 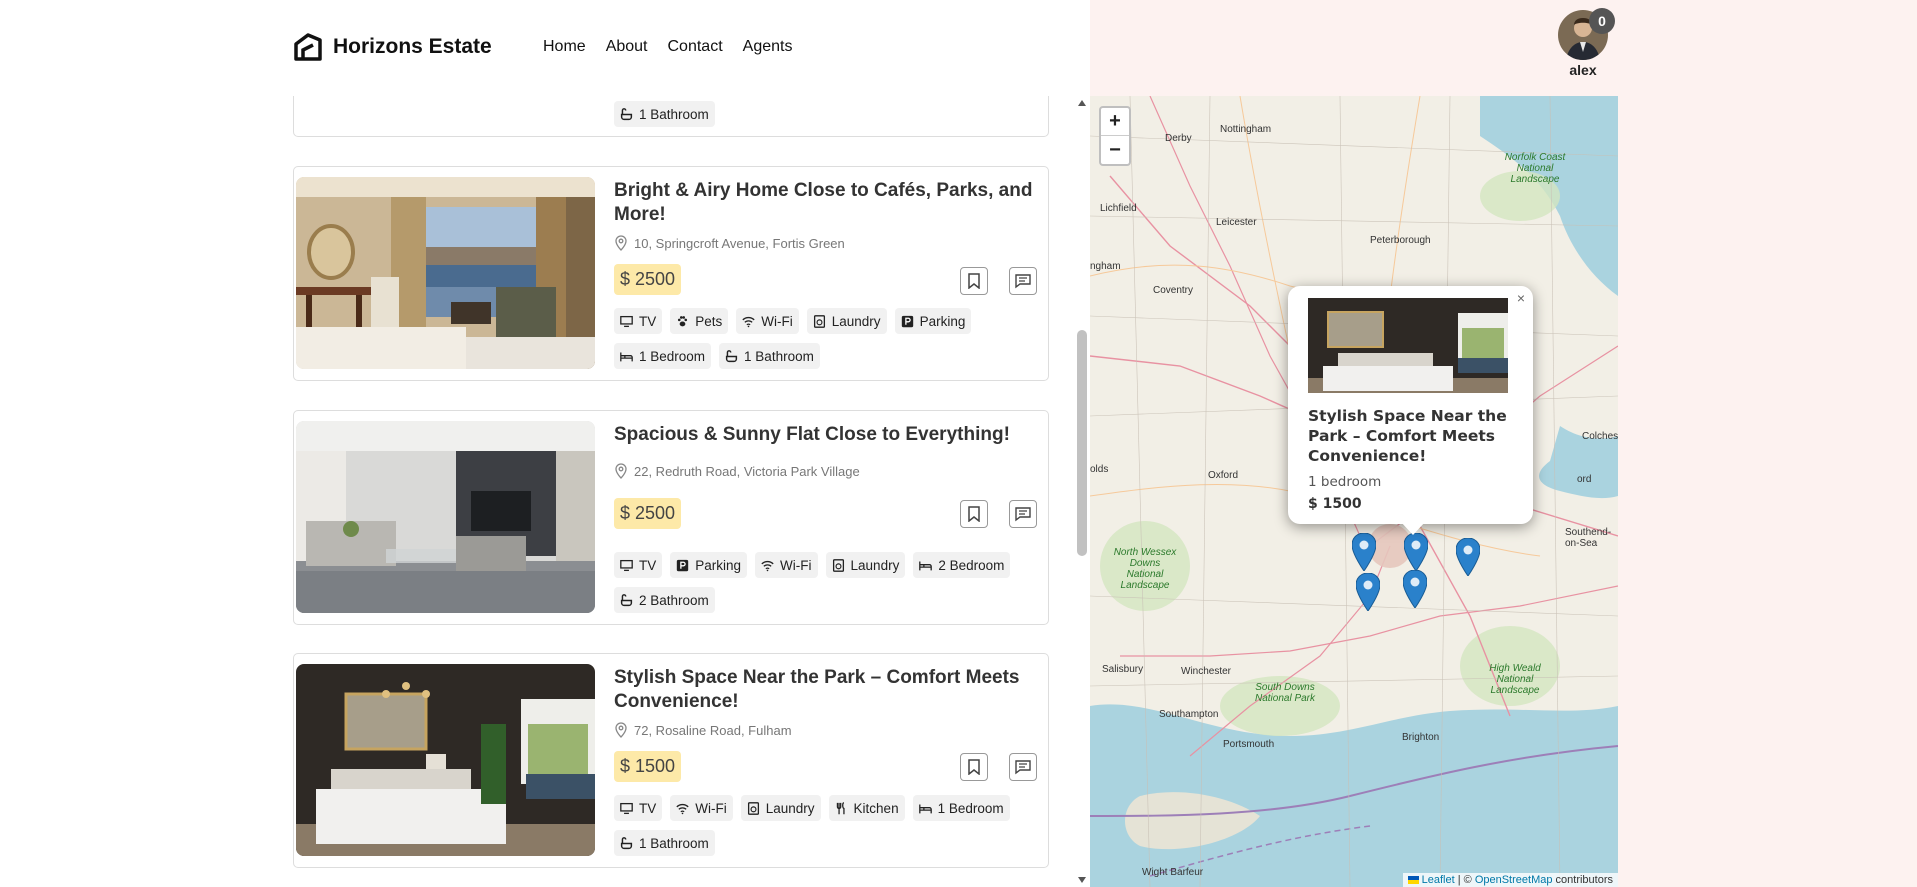 I want to click on nav-about-link: About, so click(x=627, y=47).